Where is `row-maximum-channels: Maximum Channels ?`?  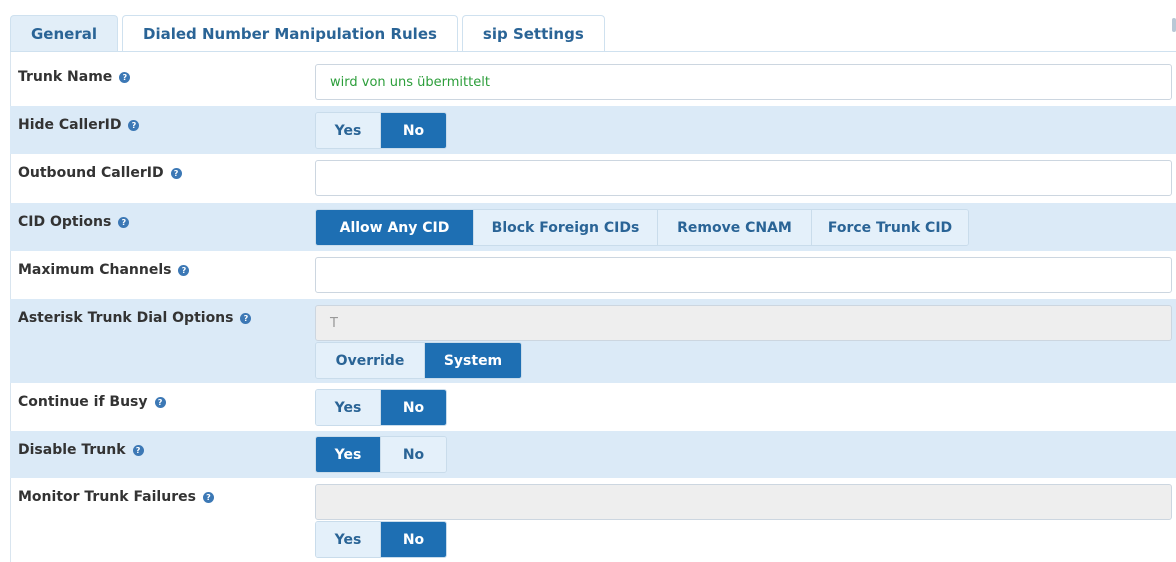 row-maximum-channels: Maximum Channels ? is located at coordinates (593, 275).